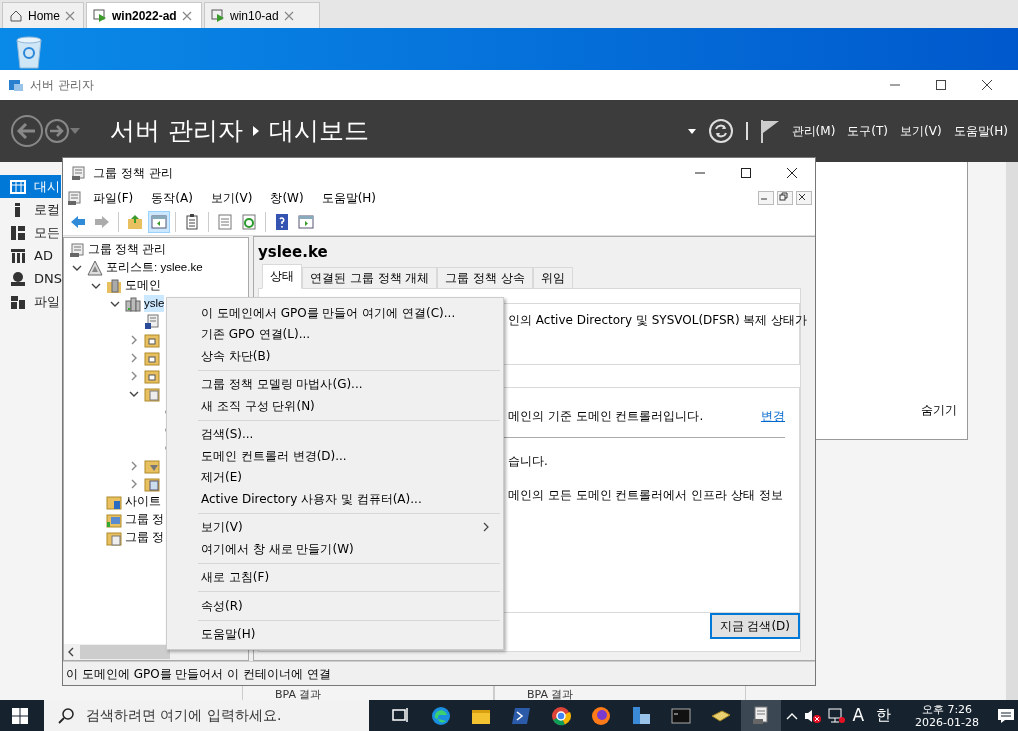  I want to click on taskbar-button, so click(761, 715).